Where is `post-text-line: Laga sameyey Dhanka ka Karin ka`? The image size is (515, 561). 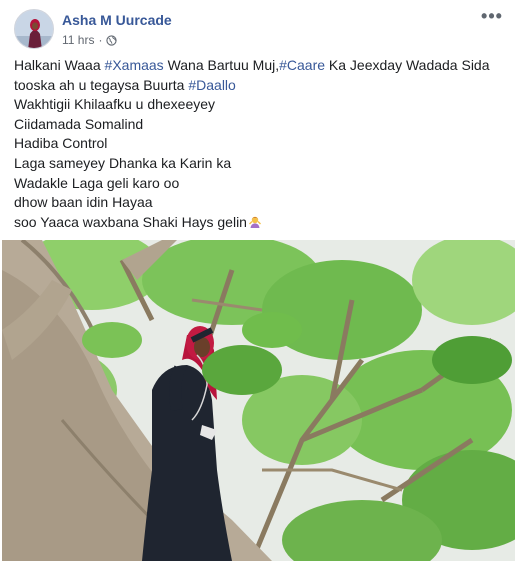 post-text-line: Laga sameyey Dhanka ka Karin ka is located at coordinates (259, 164).